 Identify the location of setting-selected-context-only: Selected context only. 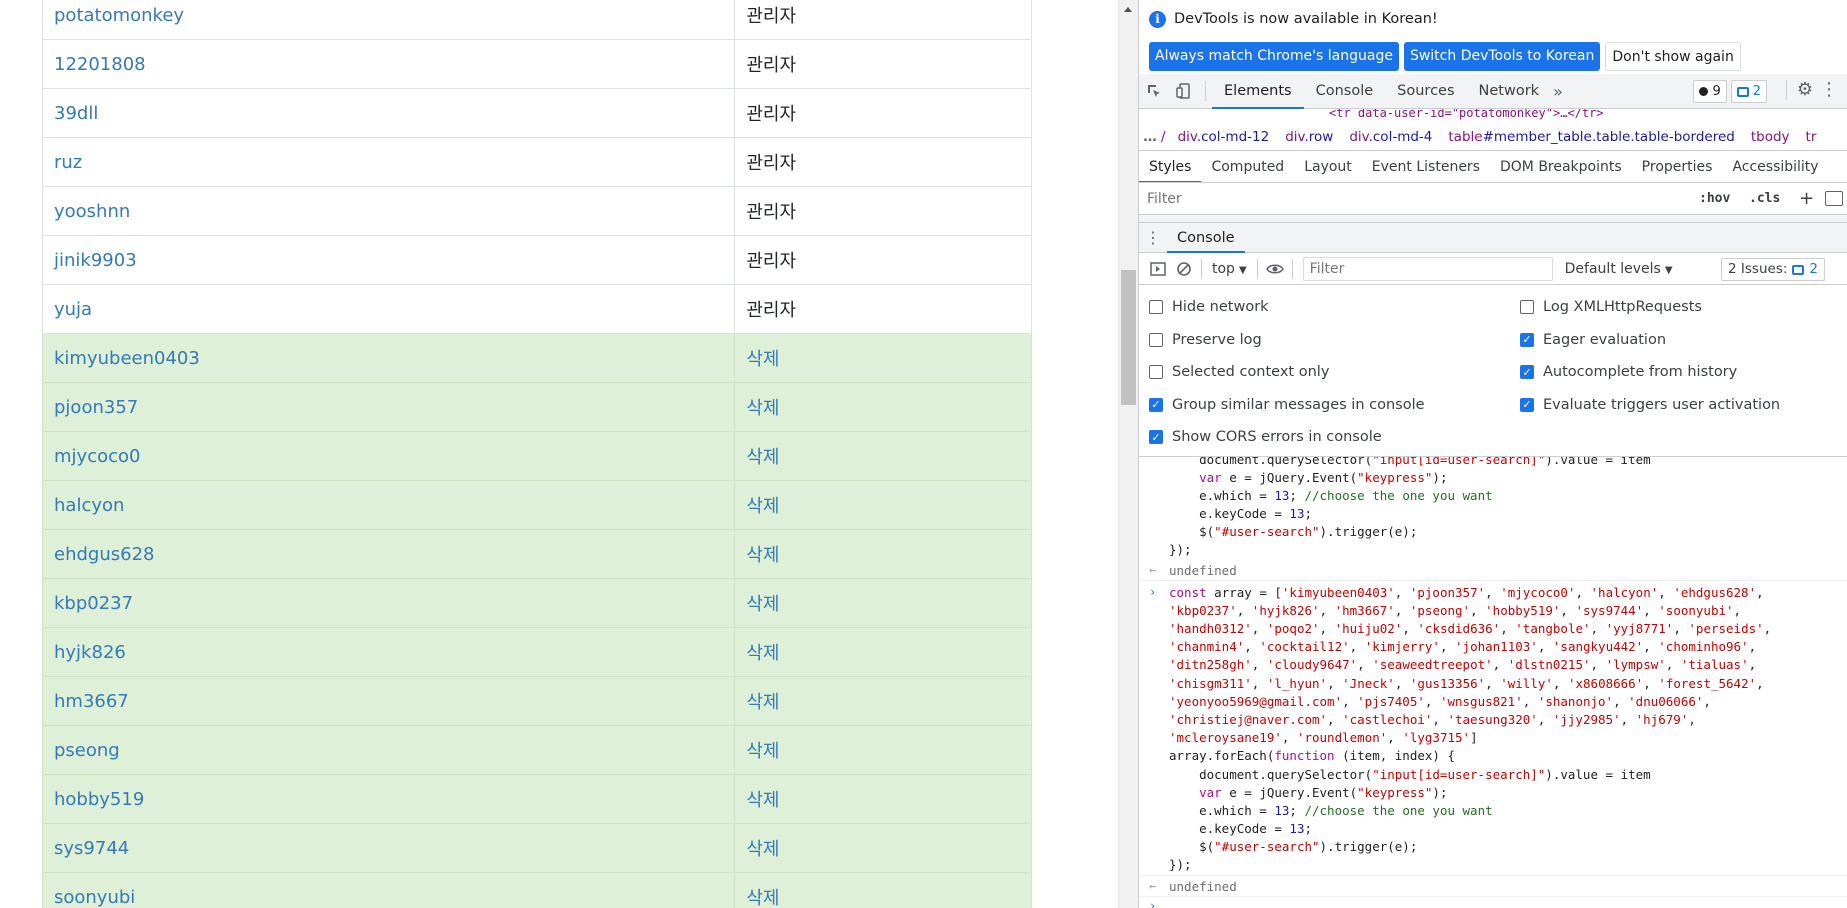
(1334, 372).